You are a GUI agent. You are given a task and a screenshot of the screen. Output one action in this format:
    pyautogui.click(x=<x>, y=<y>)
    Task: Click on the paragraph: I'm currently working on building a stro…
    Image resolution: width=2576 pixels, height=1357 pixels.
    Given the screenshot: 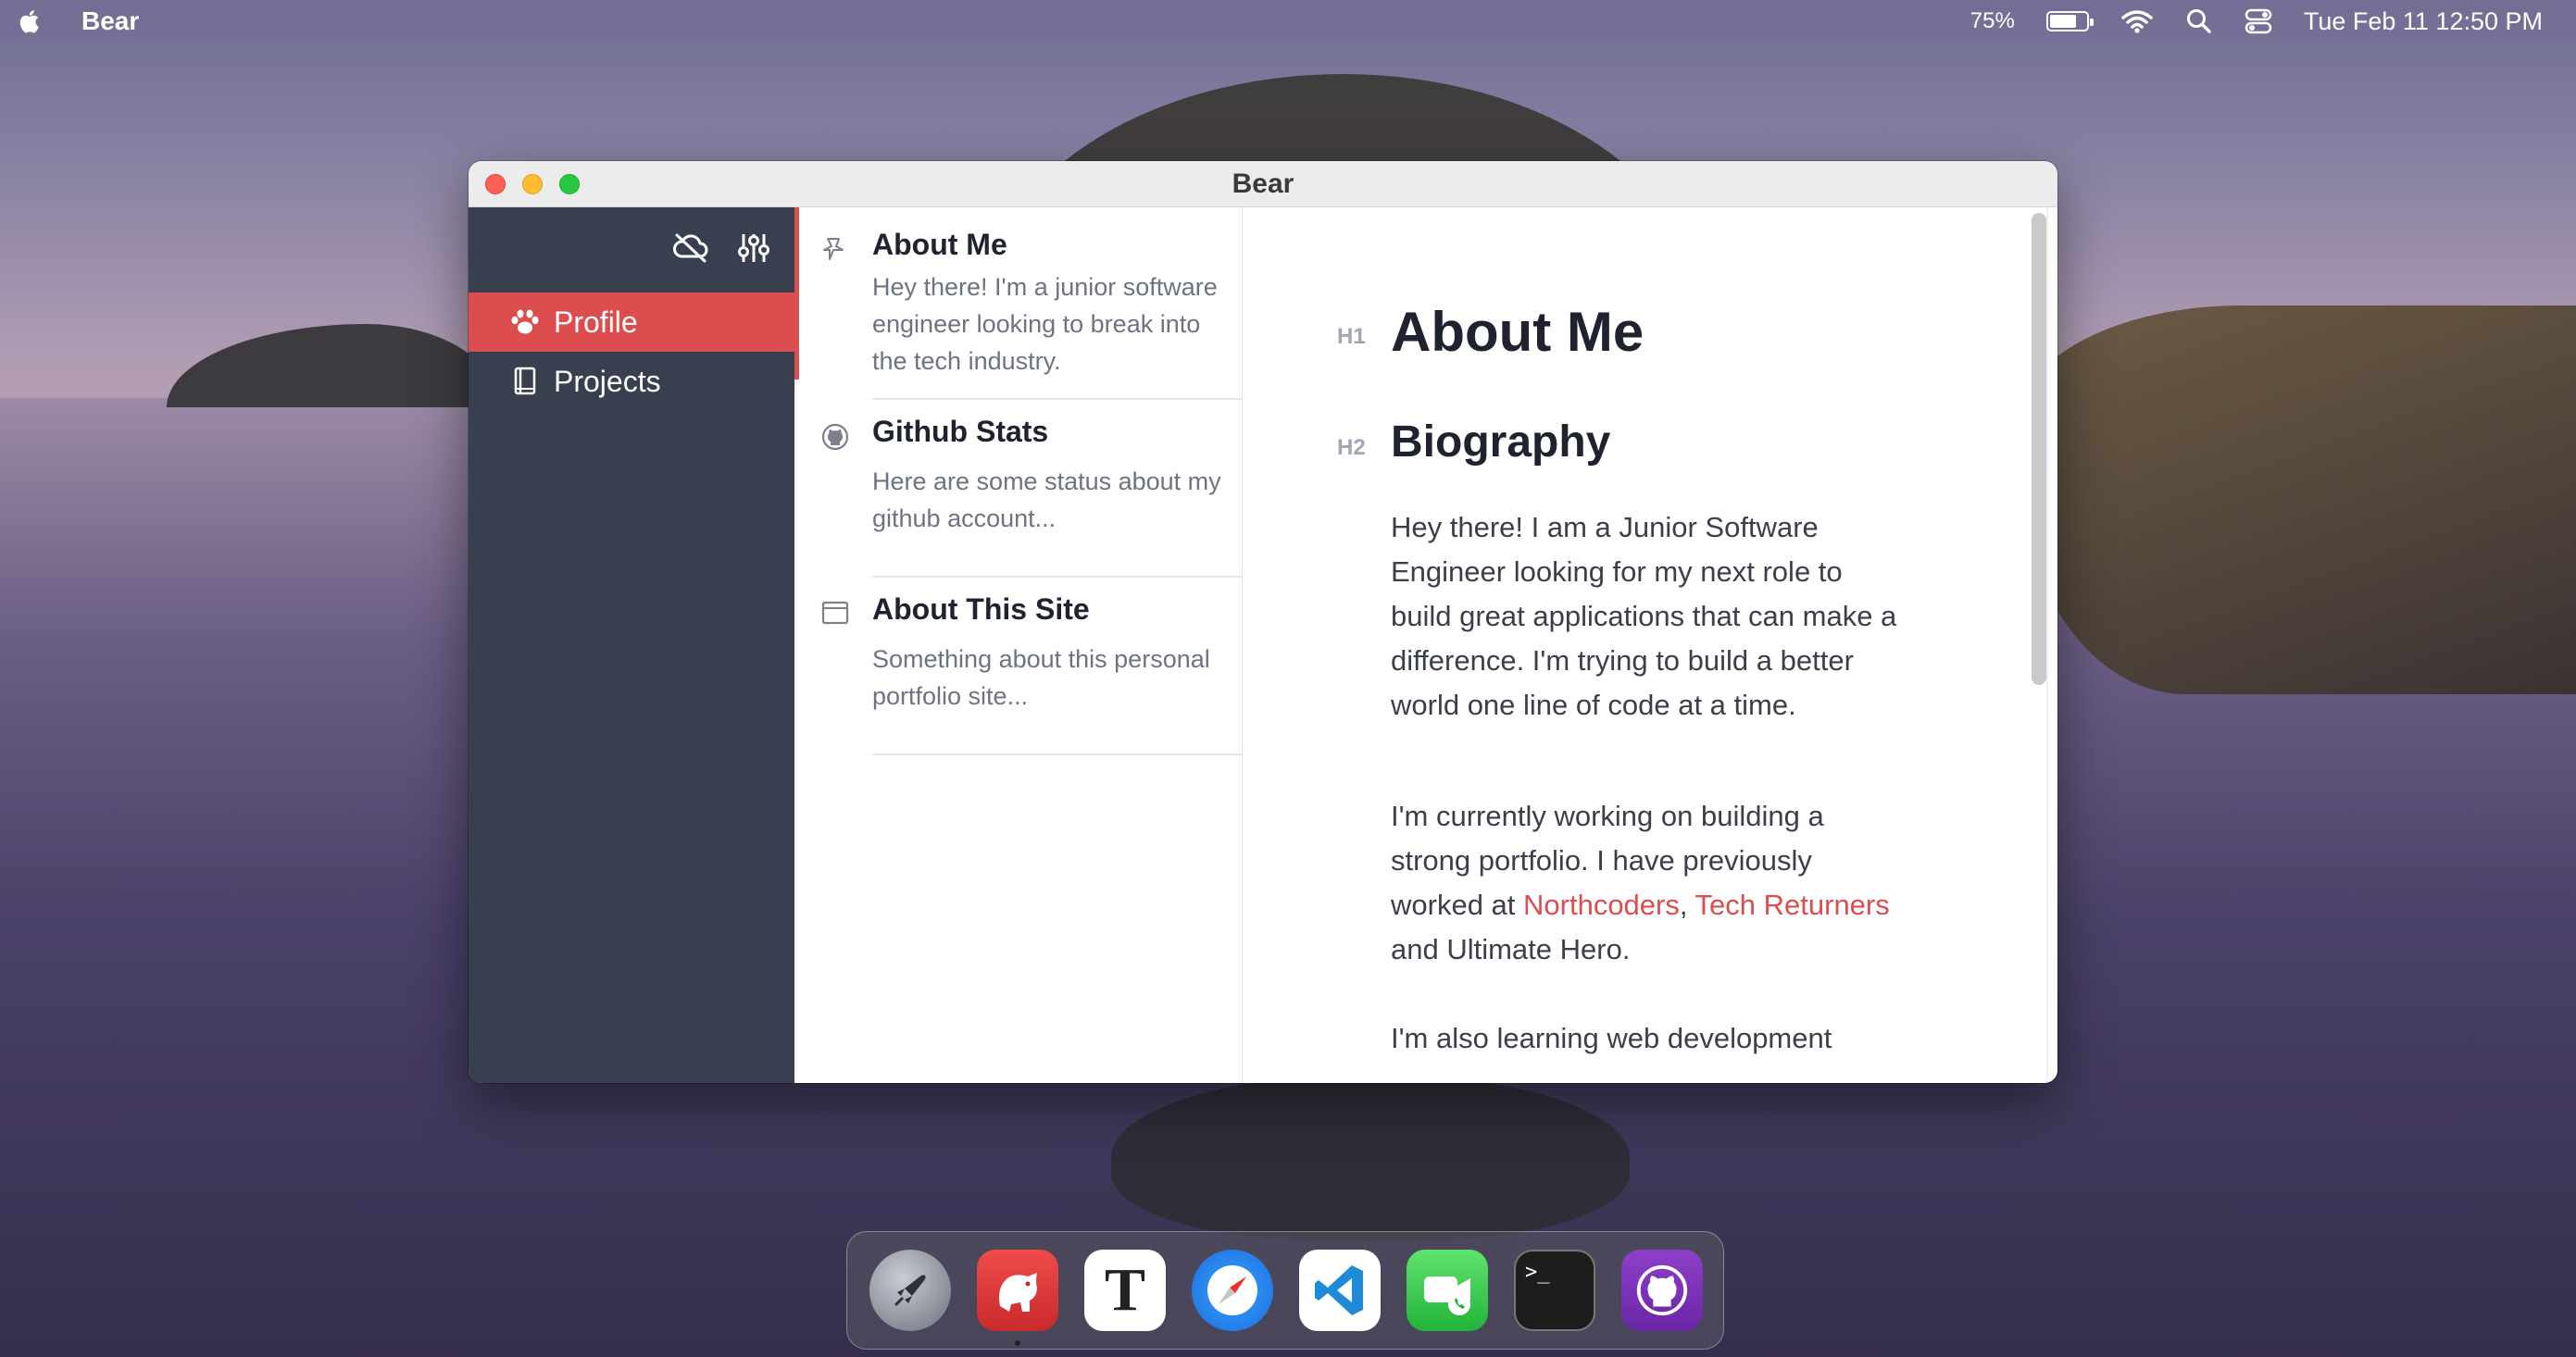 What is the action you would take?
    pyautogui.click(x=1650, y=883)
    